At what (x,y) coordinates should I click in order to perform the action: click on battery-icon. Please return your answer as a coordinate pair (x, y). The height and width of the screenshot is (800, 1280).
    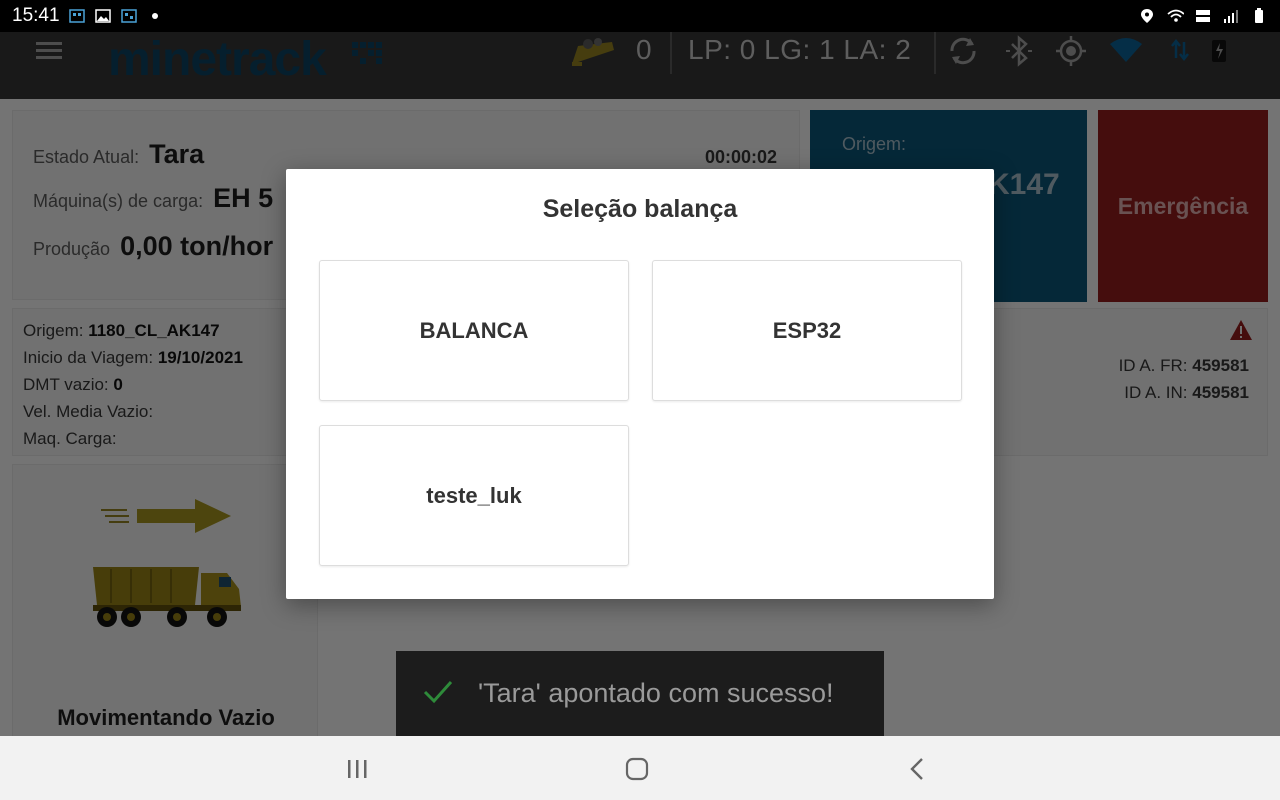
    Looking at the image, I should click on (1259, 16).